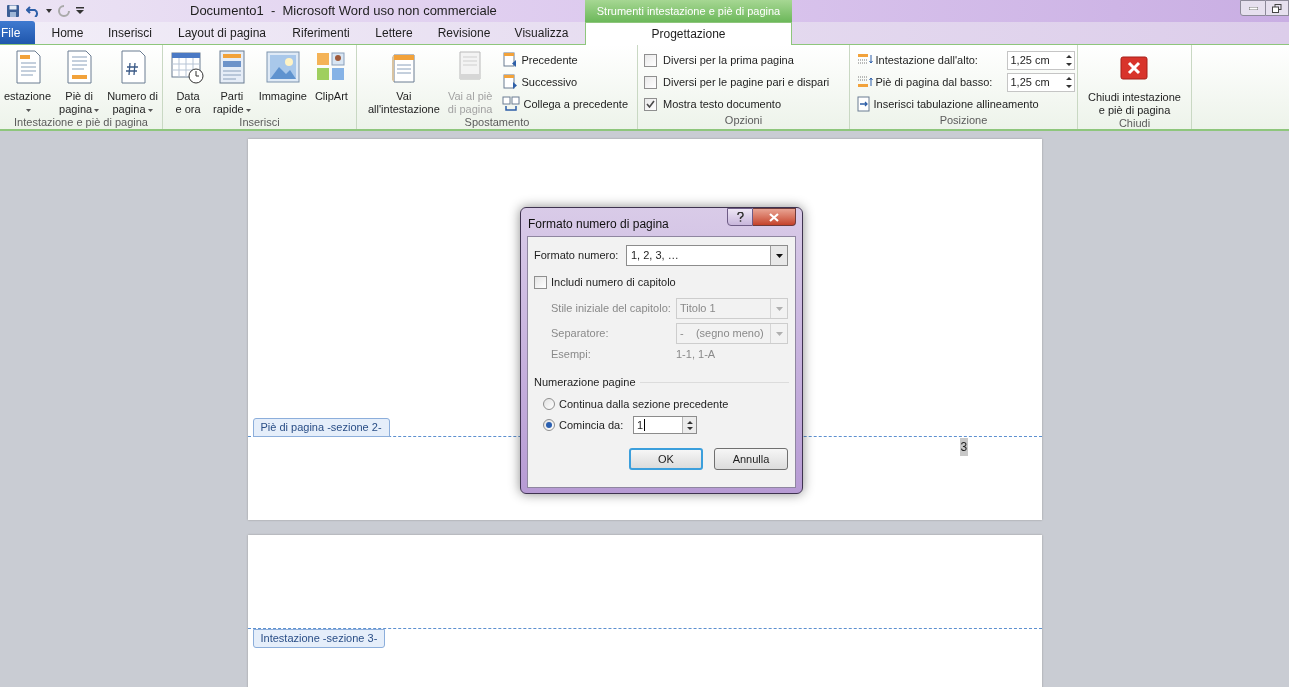  Describe the element at coordinates (577, 256) in the screenshot. I see `field-label: Formato numero:` at that location.